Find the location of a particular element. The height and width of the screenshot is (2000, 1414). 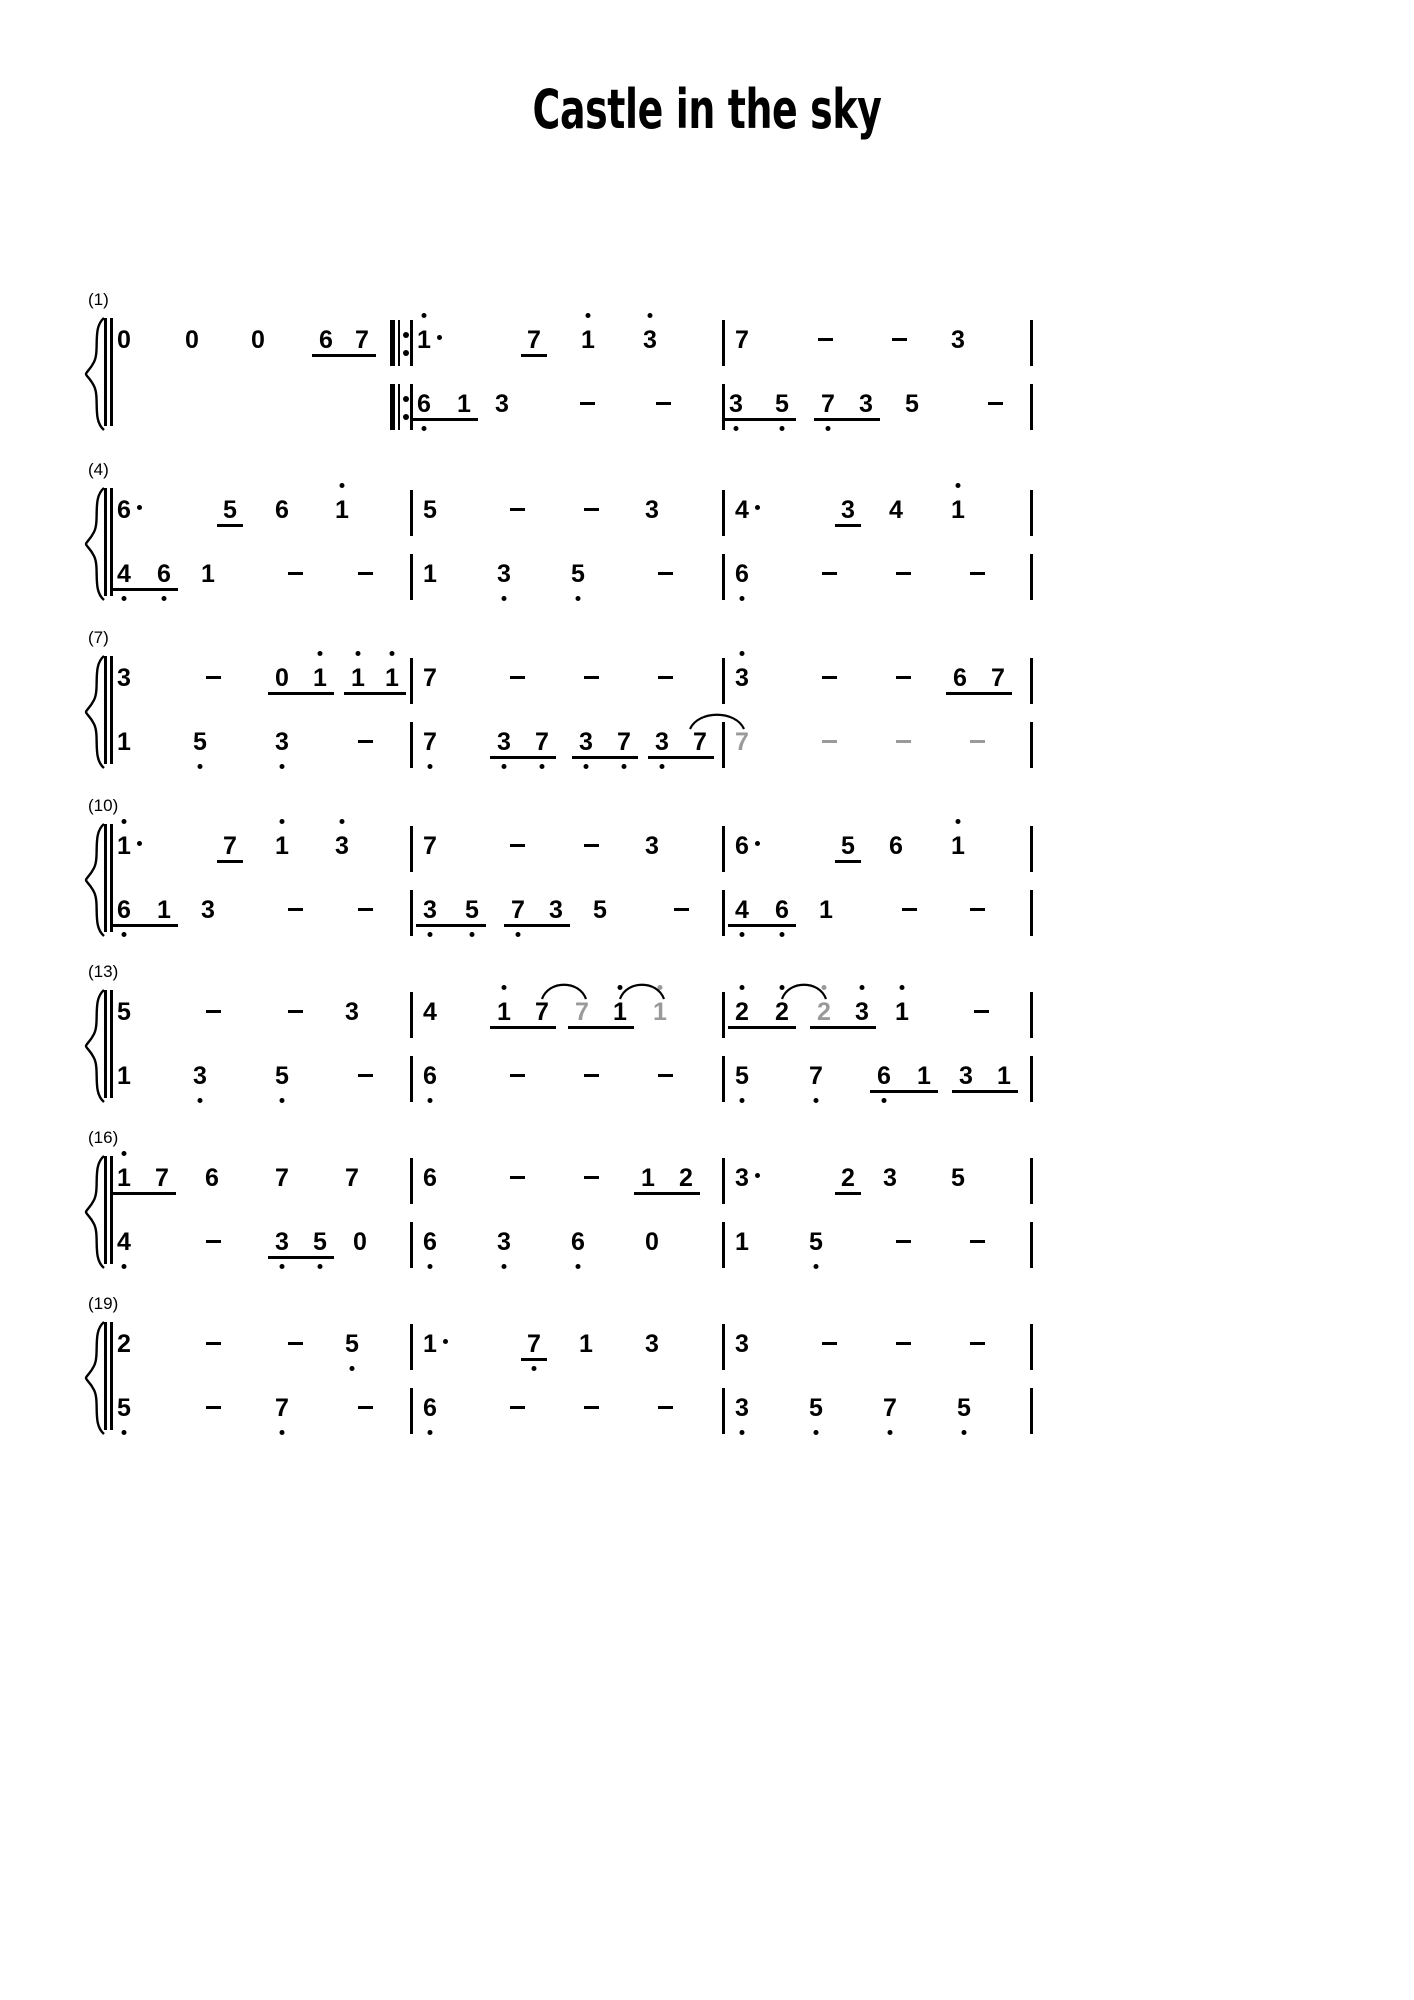

staff-system: (19) 2 5 1 7 1 3 3 5 7 6 3 5 7 5 is located at coordinates (707, 1369).